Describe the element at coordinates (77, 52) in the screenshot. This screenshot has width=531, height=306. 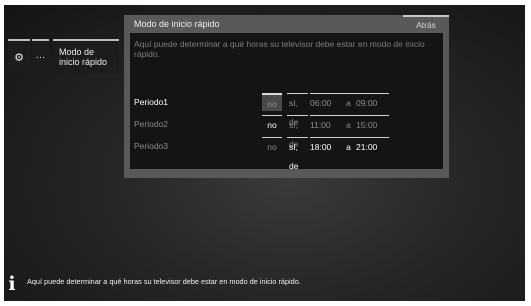
I see `menu-item-label-line1: Modo de` at that location.